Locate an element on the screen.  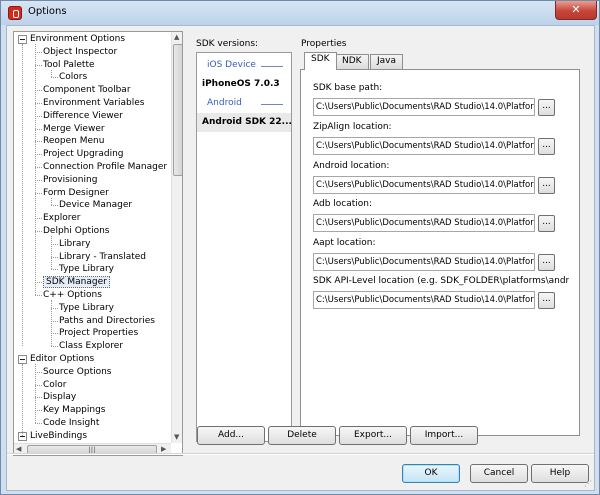
scroll-left-arrow-icon: ◀ is located at coordinates (18, 449).